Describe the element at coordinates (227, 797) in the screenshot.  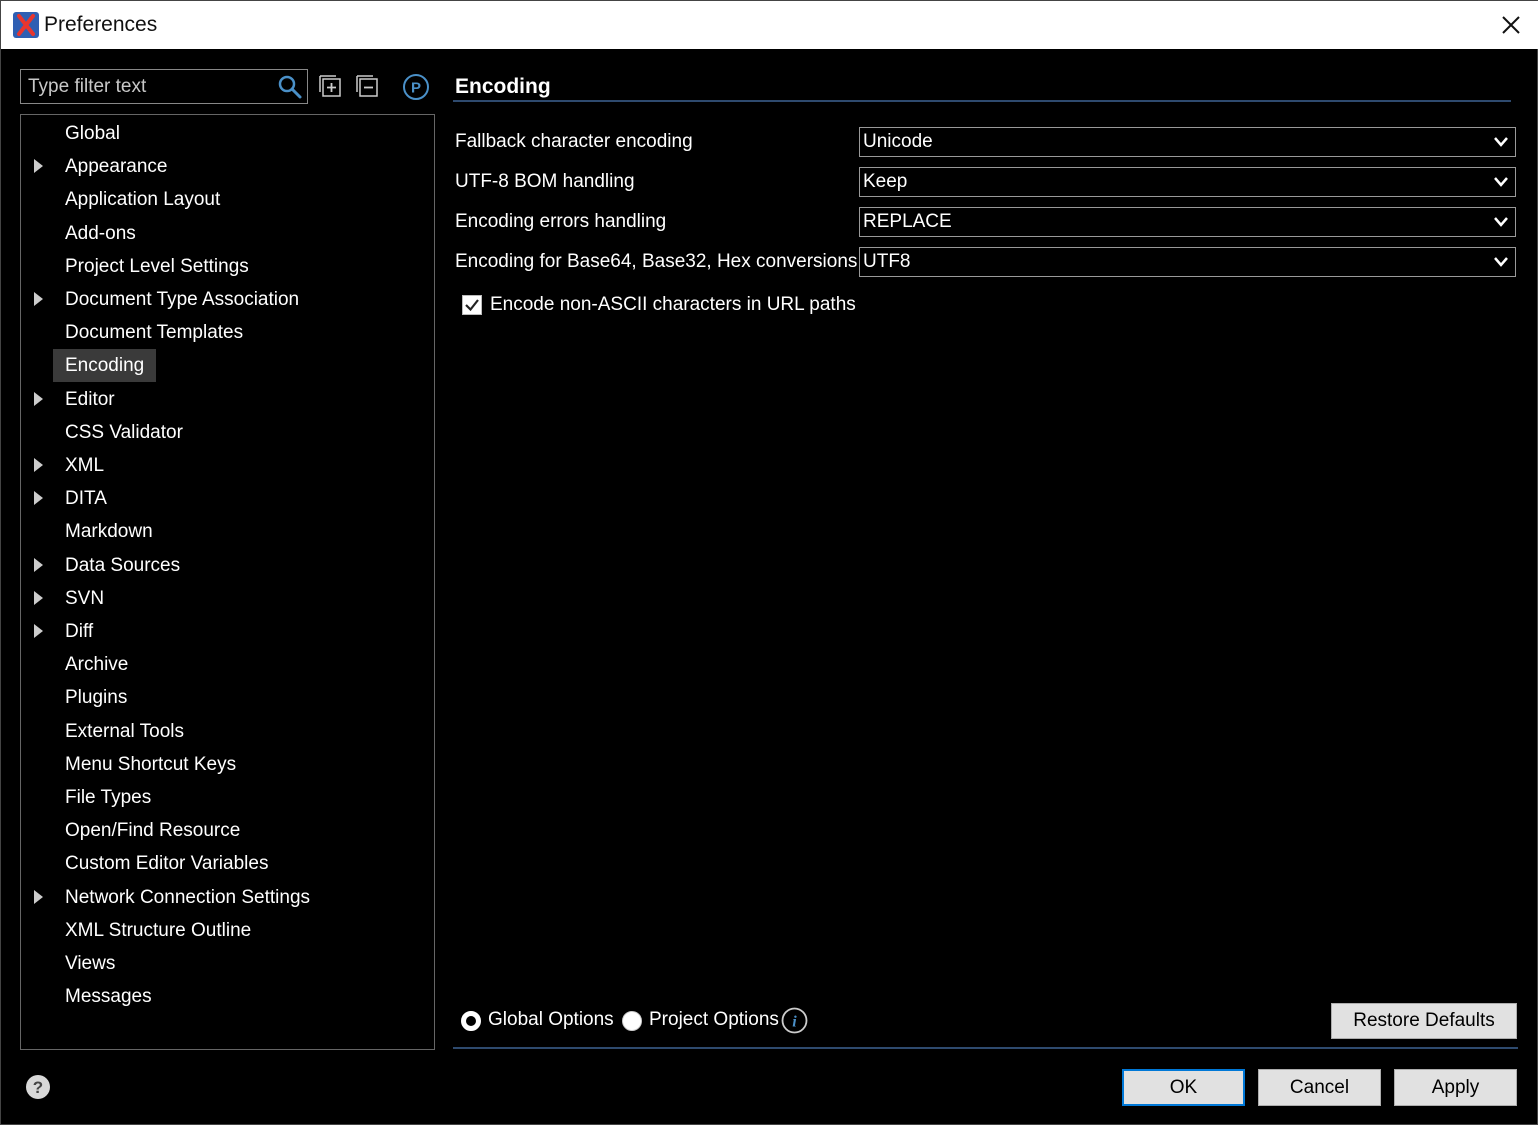
I see `tree-item-file-types: File Types` at that location.